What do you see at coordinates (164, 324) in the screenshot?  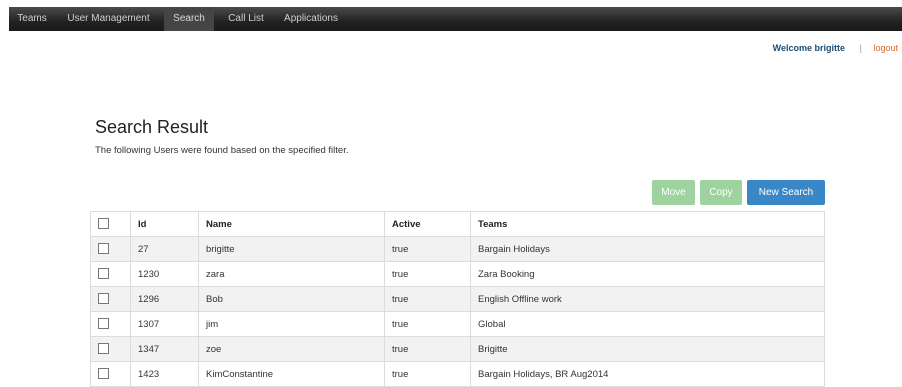 I see `cell-id: 1307` at bounding box center [164, 324].